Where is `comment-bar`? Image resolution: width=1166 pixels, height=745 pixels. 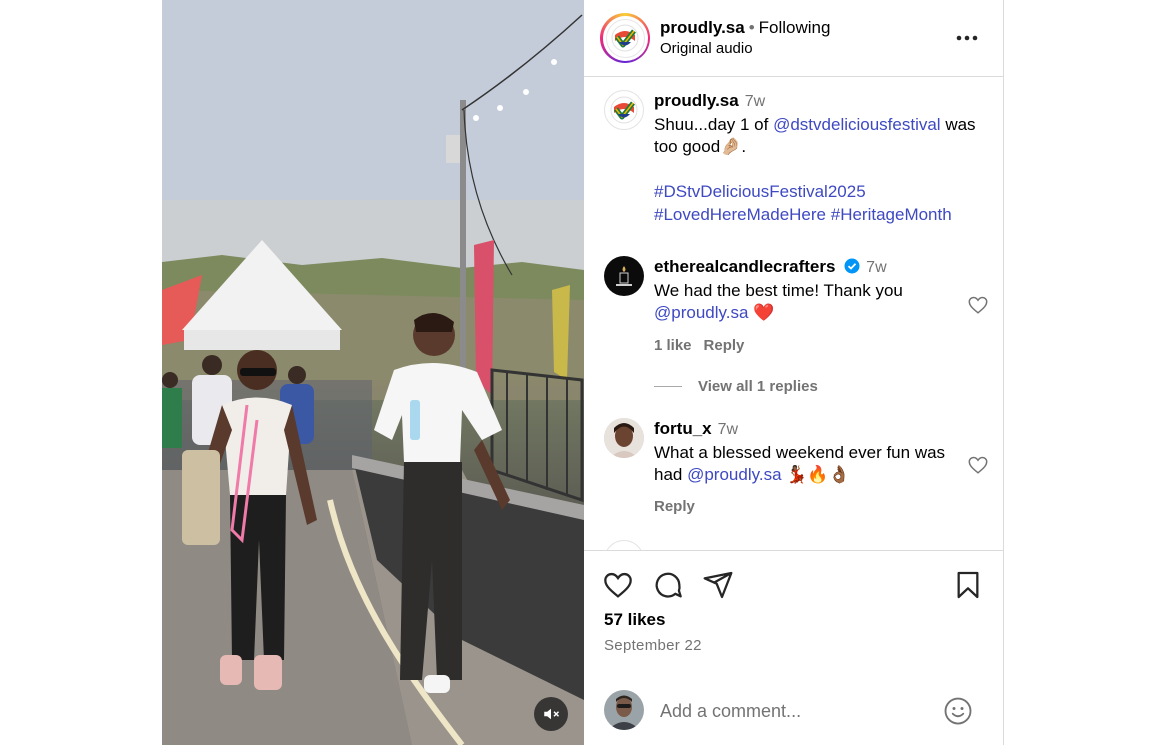 comment-bar is located at coordinates (793, 714).